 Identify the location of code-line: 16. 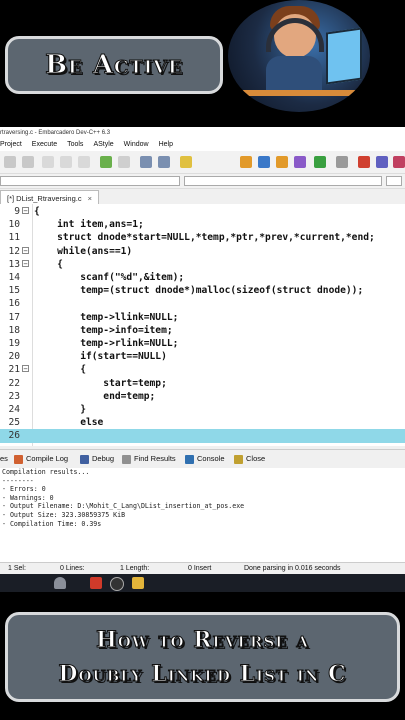
(202, 303).